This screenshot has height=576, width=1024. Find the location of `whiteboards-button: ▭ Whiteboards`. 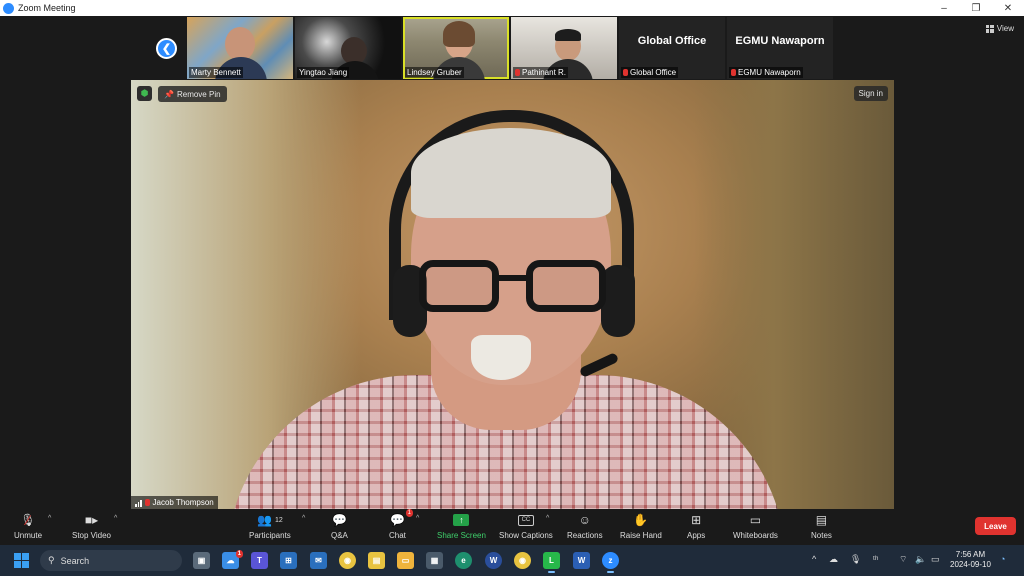

whiteboards-button: ▭ Whiteboards is located at coordinates (755, 526).